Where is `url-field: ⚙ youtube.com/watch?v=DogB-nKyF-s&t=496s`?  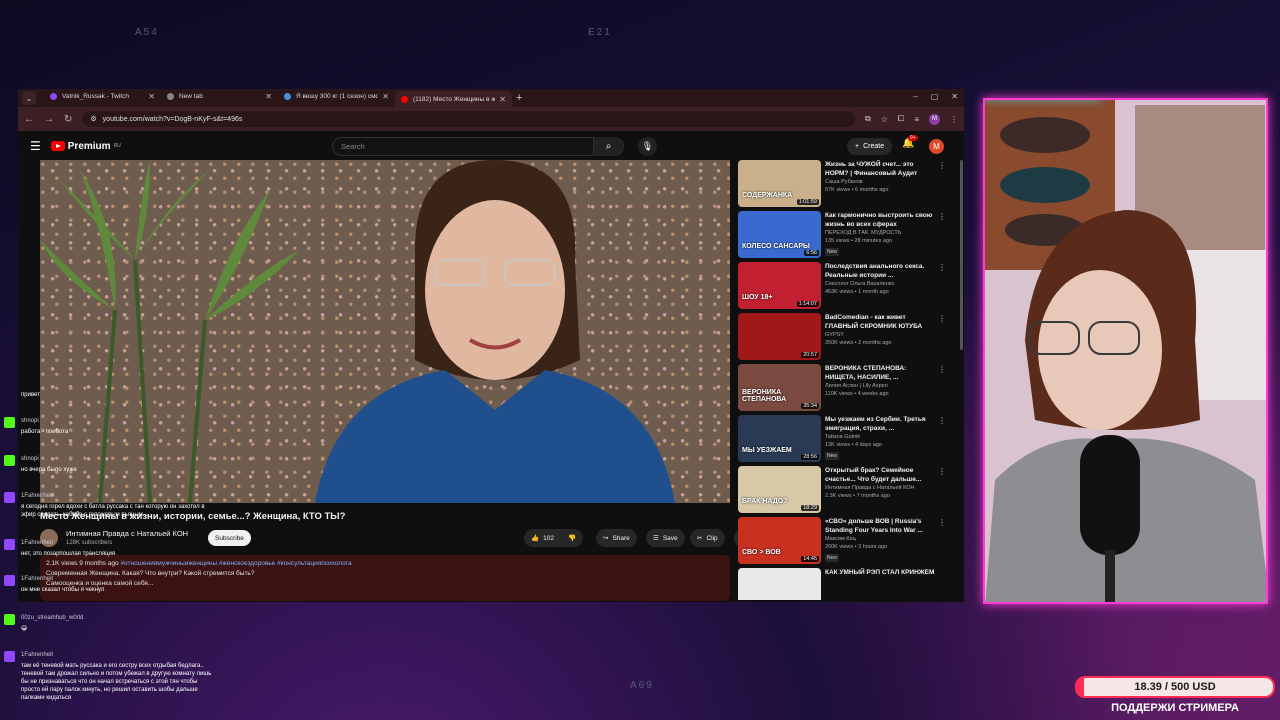
url-field: ⚙ youtube.com/watch?v=DogB-nKyF-s&t=496s is located at coordinates (469, 119).